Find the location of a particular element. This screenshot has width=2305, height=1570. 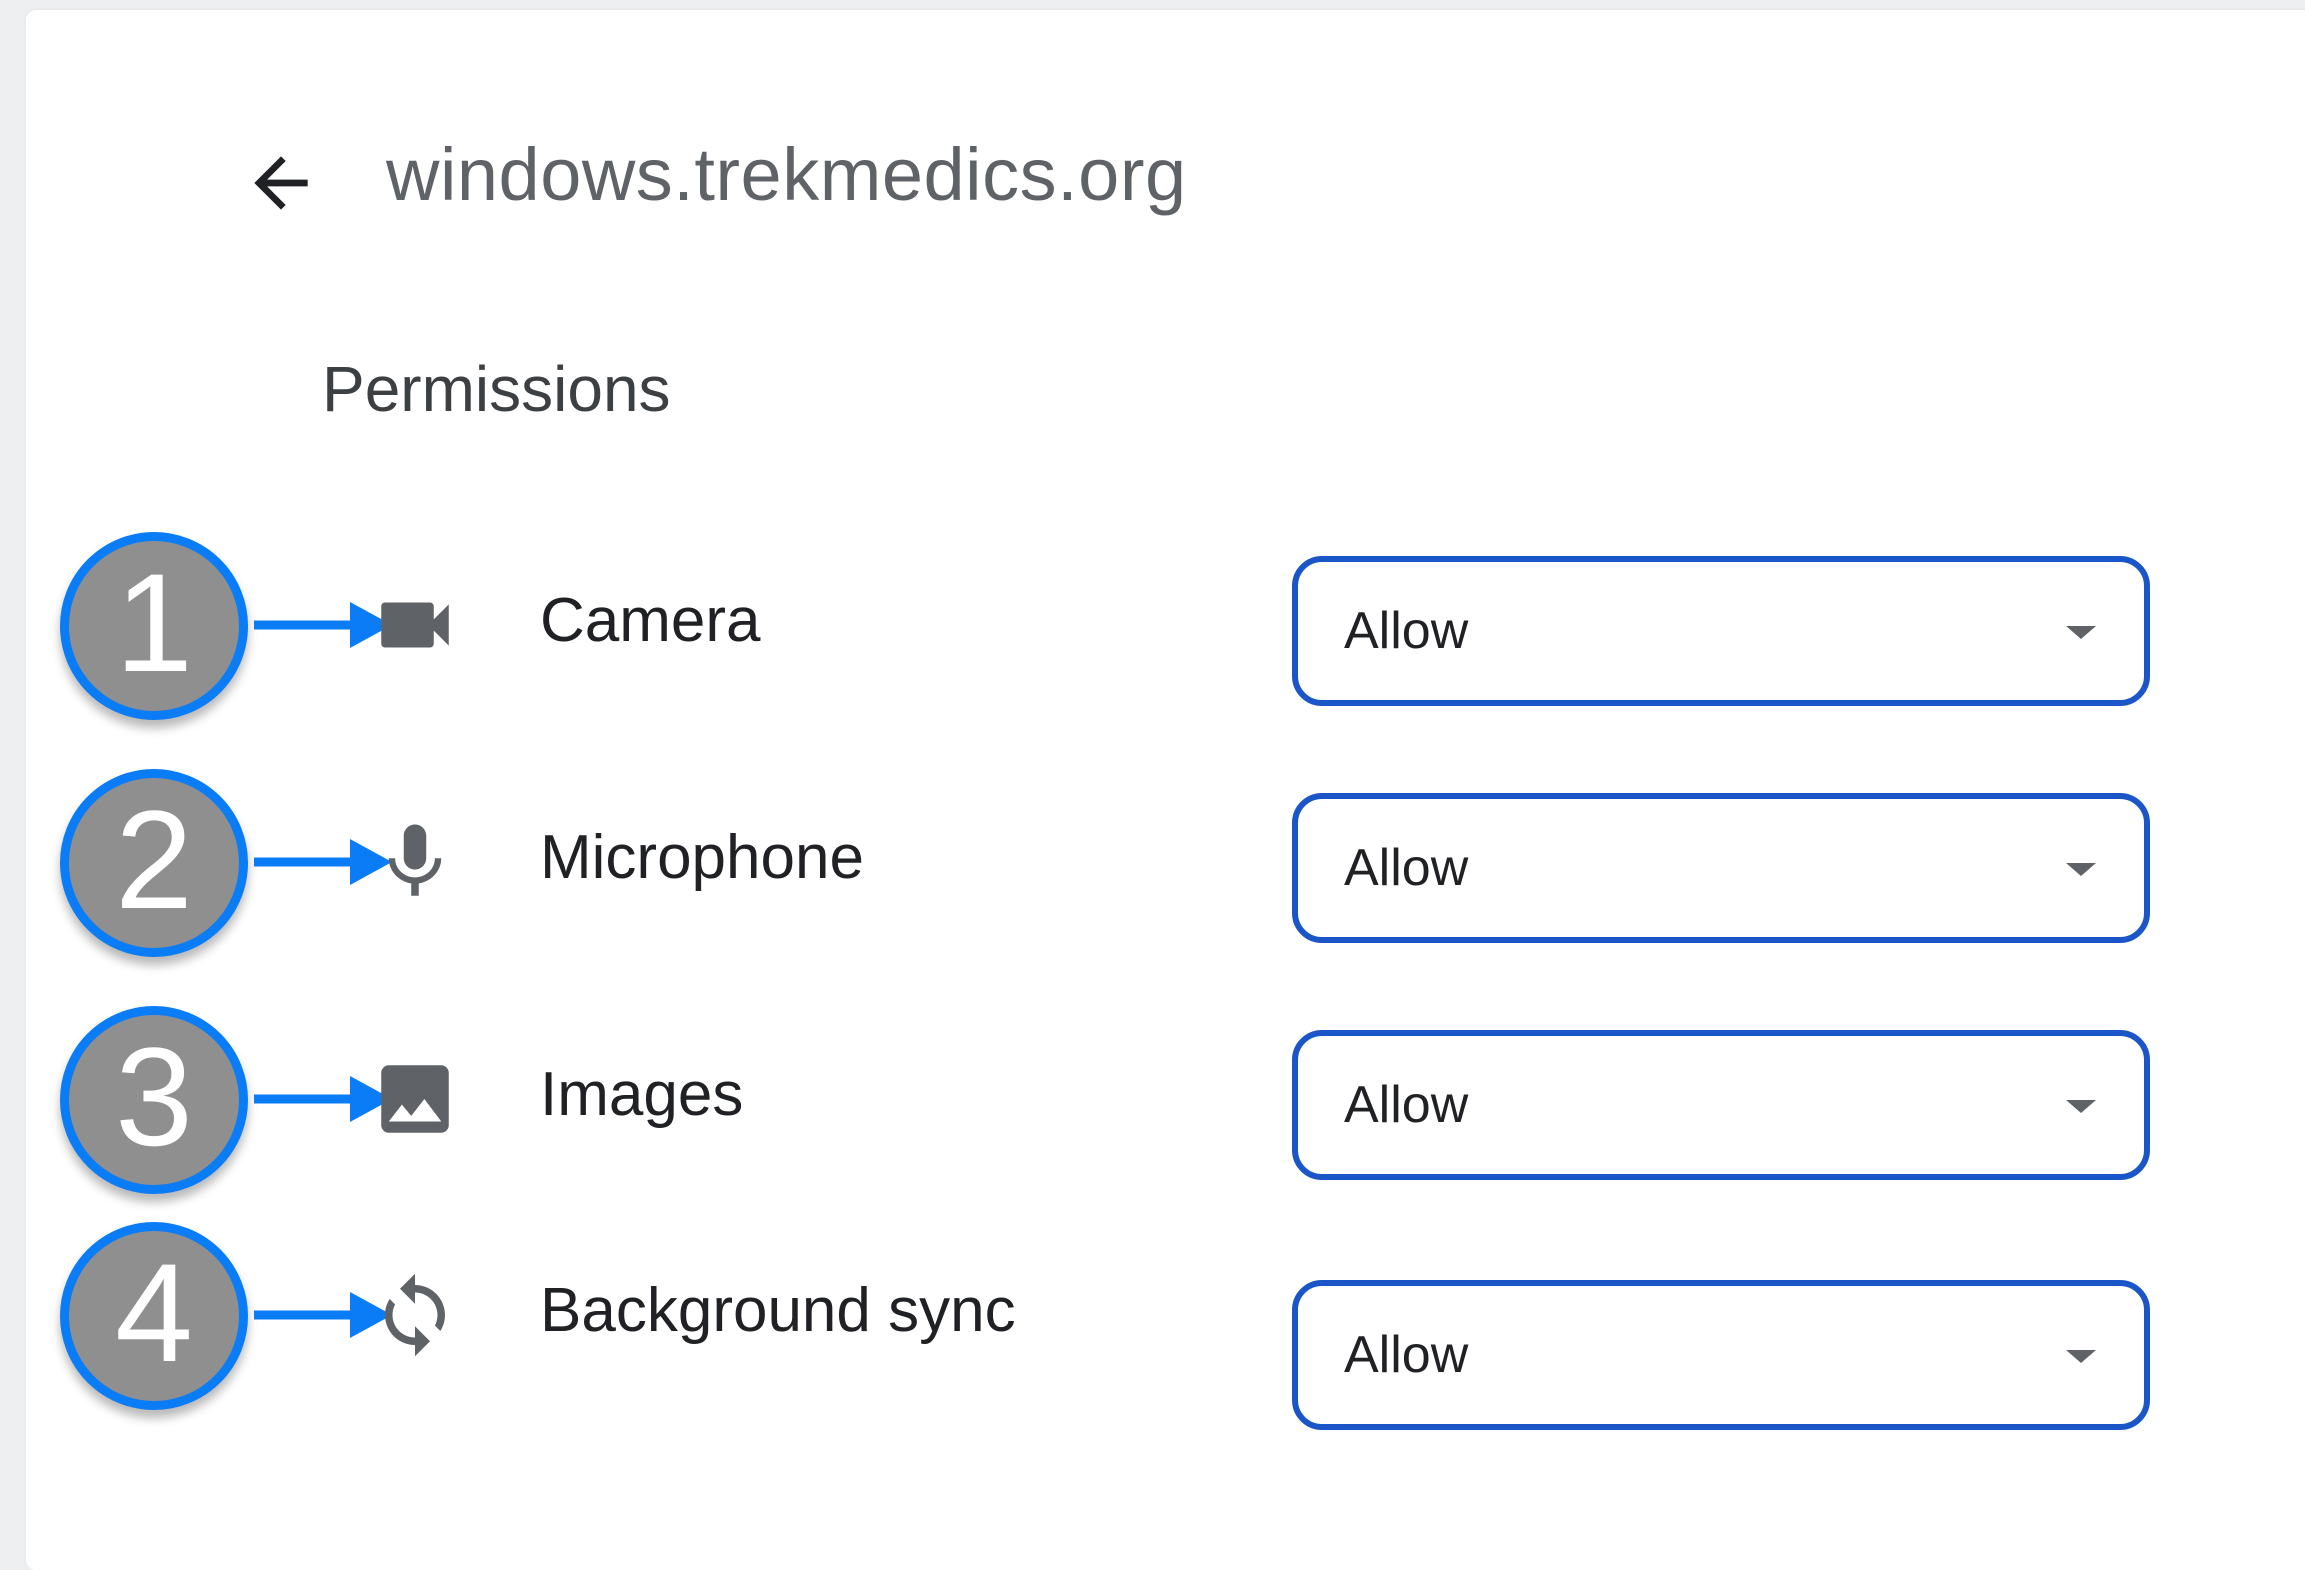

permission-label-camera: Camera is located at coordinates (650, 620).